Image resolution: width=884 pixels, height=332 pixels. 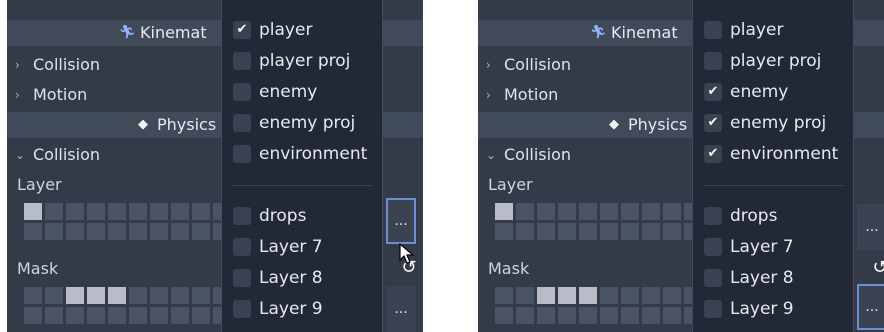 I want to click on menu-item-environment: ✔ environment, so click(x=773, y=154).